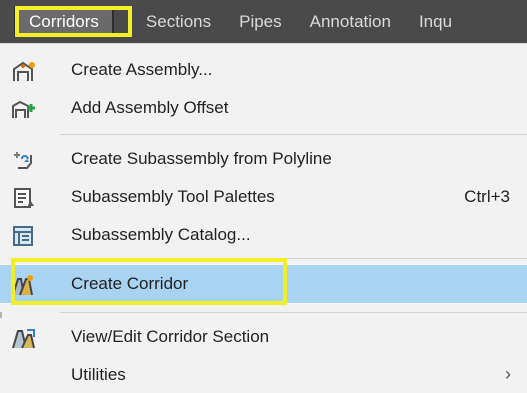 The width and height of the screenshot is (527, 393). Describe the element at coordinates (23, 109) in the screenshot. I see `assembly-offset-icon` at that location.